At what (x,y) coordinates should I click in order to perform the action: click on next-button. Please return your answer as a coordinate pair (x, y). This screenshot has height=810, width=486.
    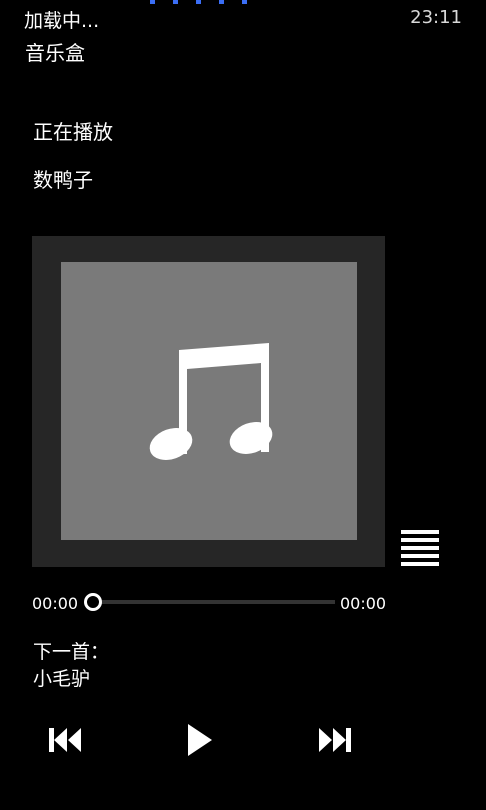
    Looking at the image, I should click on (335, 740).